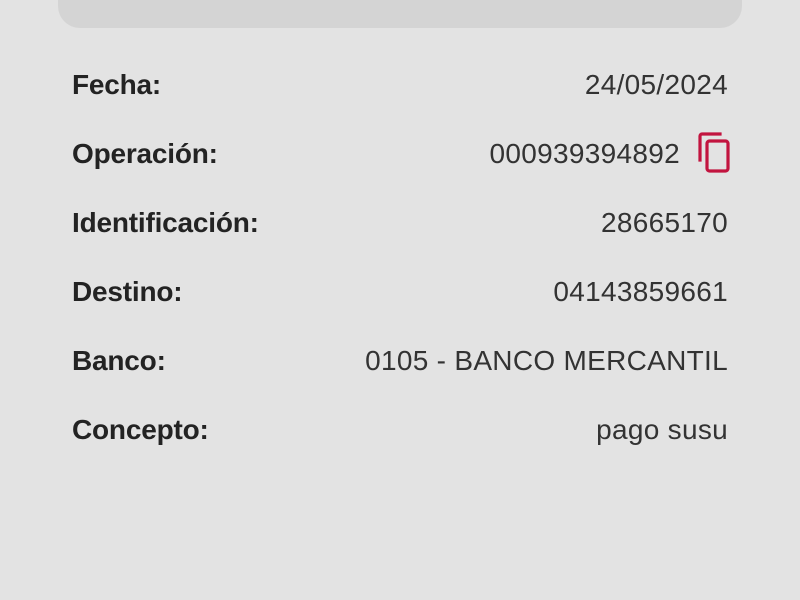  What do you see at coordinates (400, 14) in the screenshot?
I see `summary-card` at bounding box center [400, 14].